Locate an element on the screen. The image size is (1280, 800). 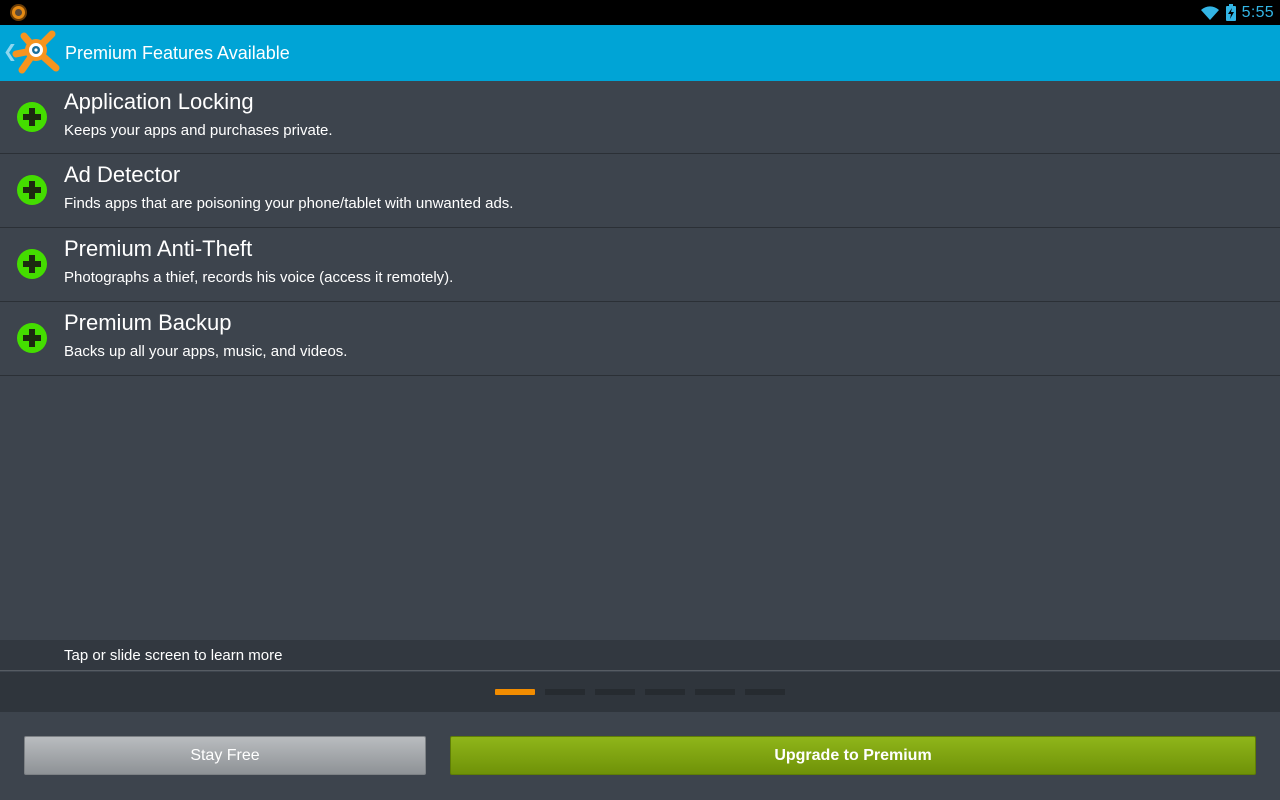
page-title: Premium Features Available is located at coordinates (177, 53).